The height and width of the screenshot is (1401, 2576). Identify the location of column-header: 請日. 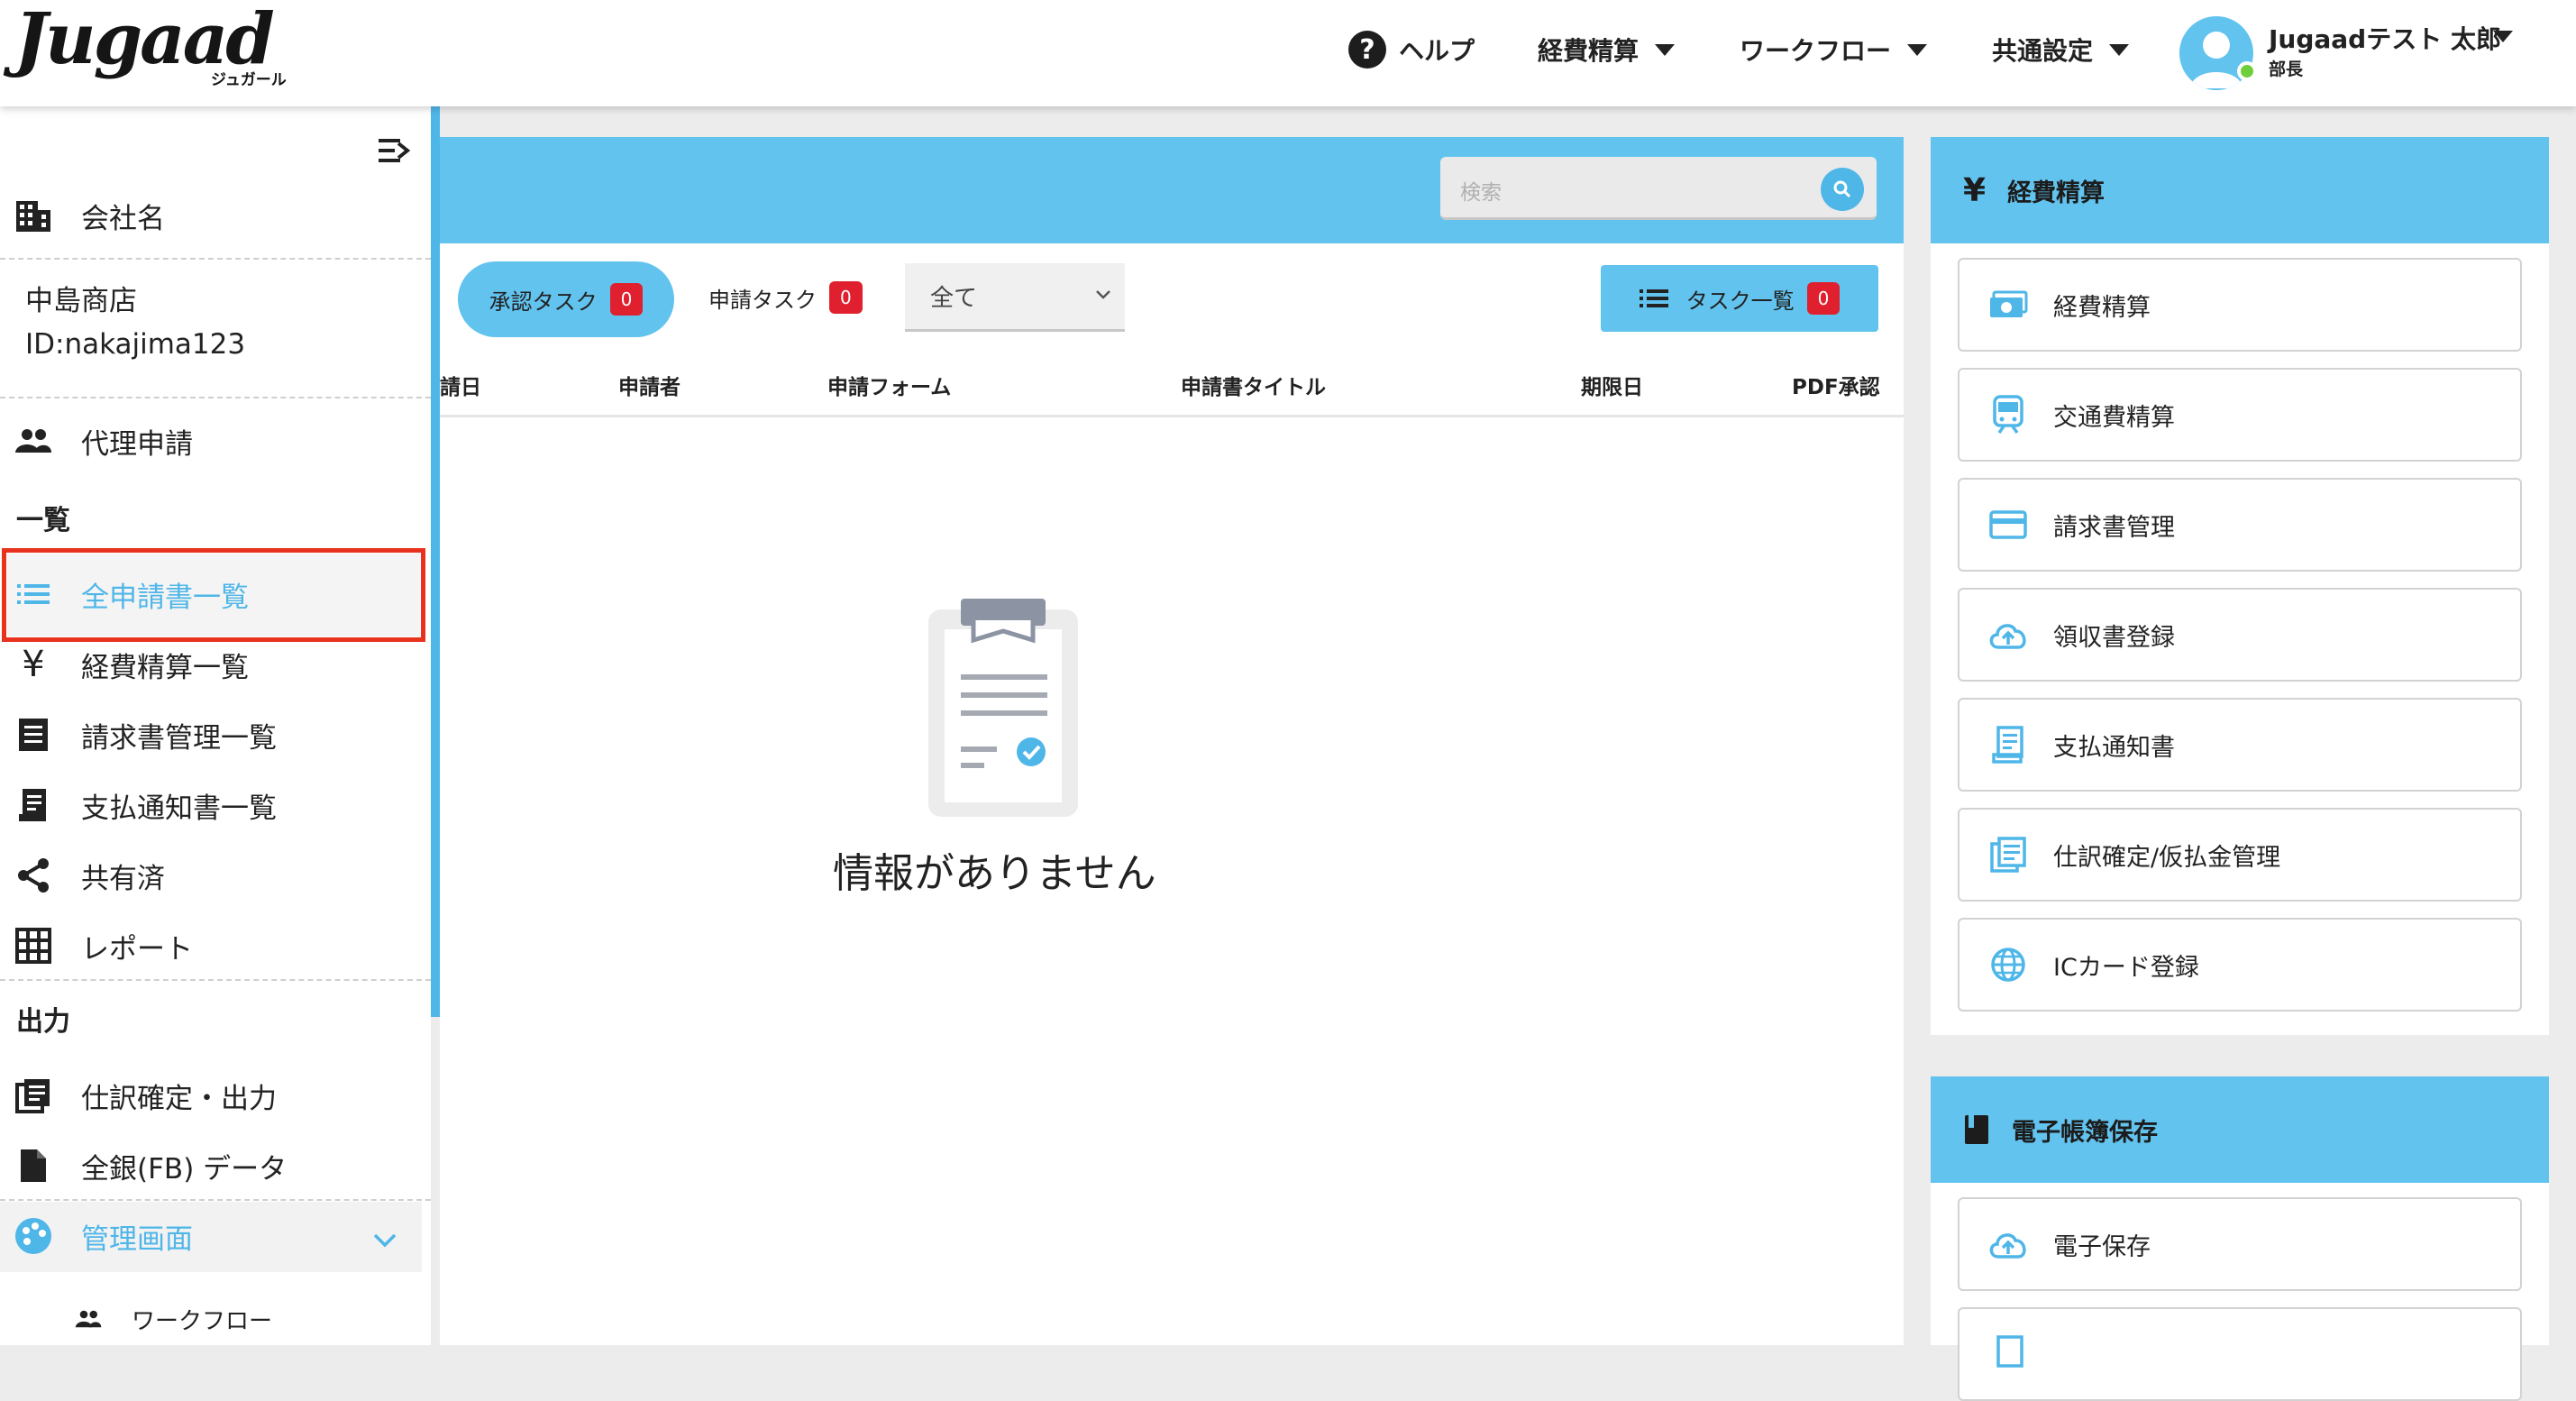
(460, 385).